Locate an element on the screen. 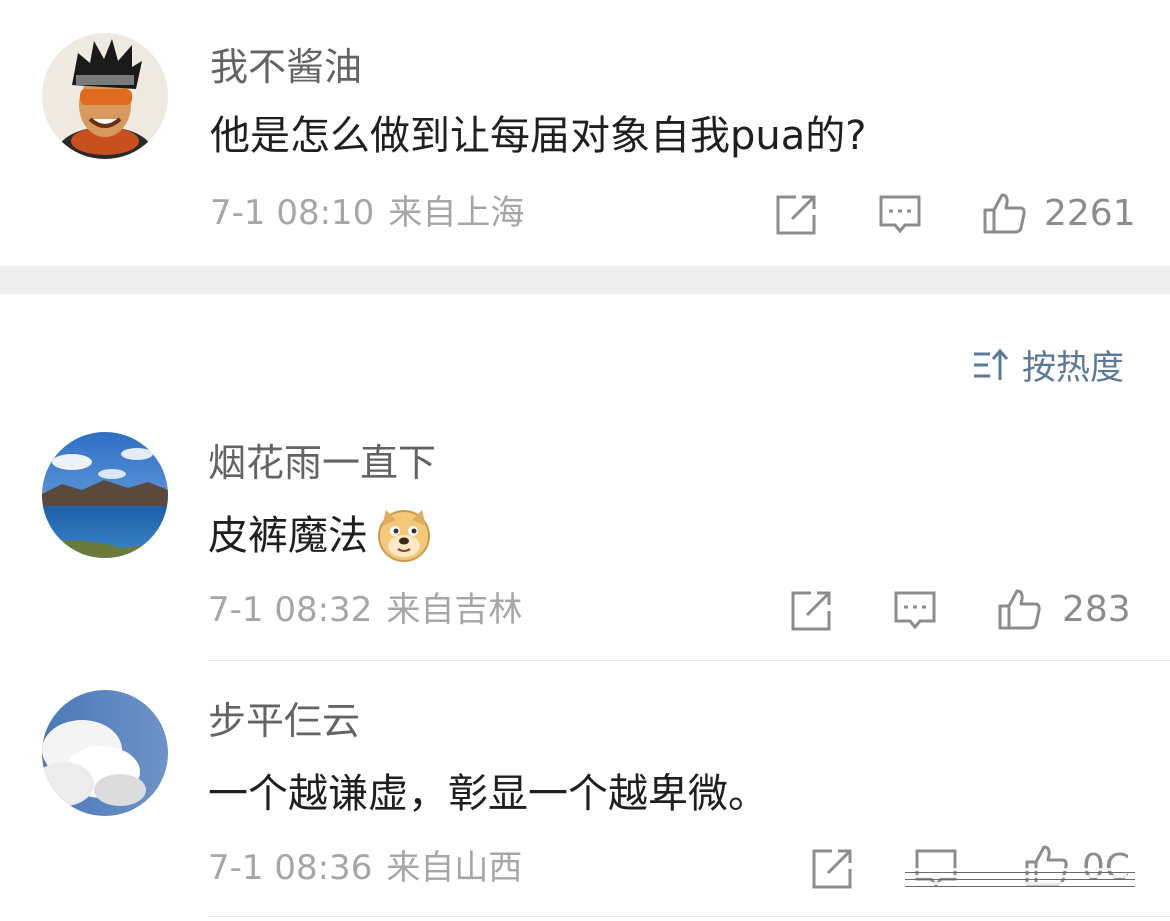  comment-user-name: 烟花雨一直下 is located at coordinates (322, 463).